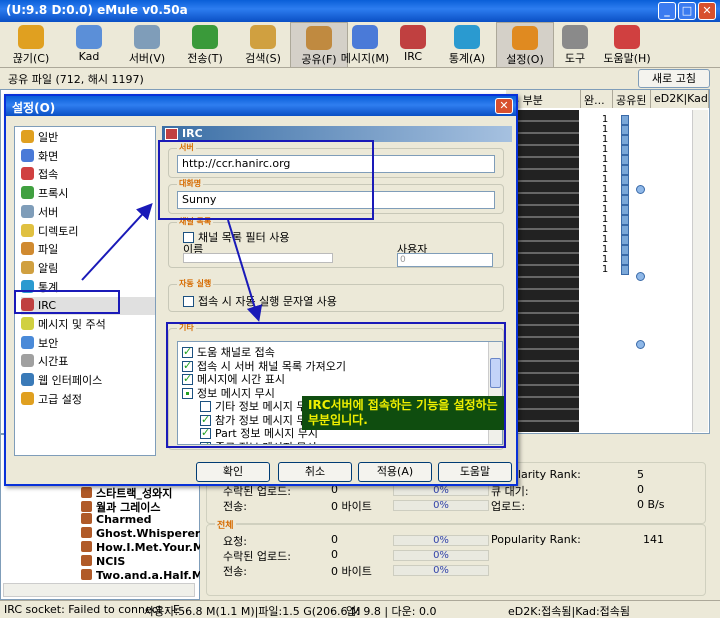 The image size is (720, 618). Describe the element at coordinates (245, 270) in the screenshot. I see `arrow-to-misc-box` at that location.